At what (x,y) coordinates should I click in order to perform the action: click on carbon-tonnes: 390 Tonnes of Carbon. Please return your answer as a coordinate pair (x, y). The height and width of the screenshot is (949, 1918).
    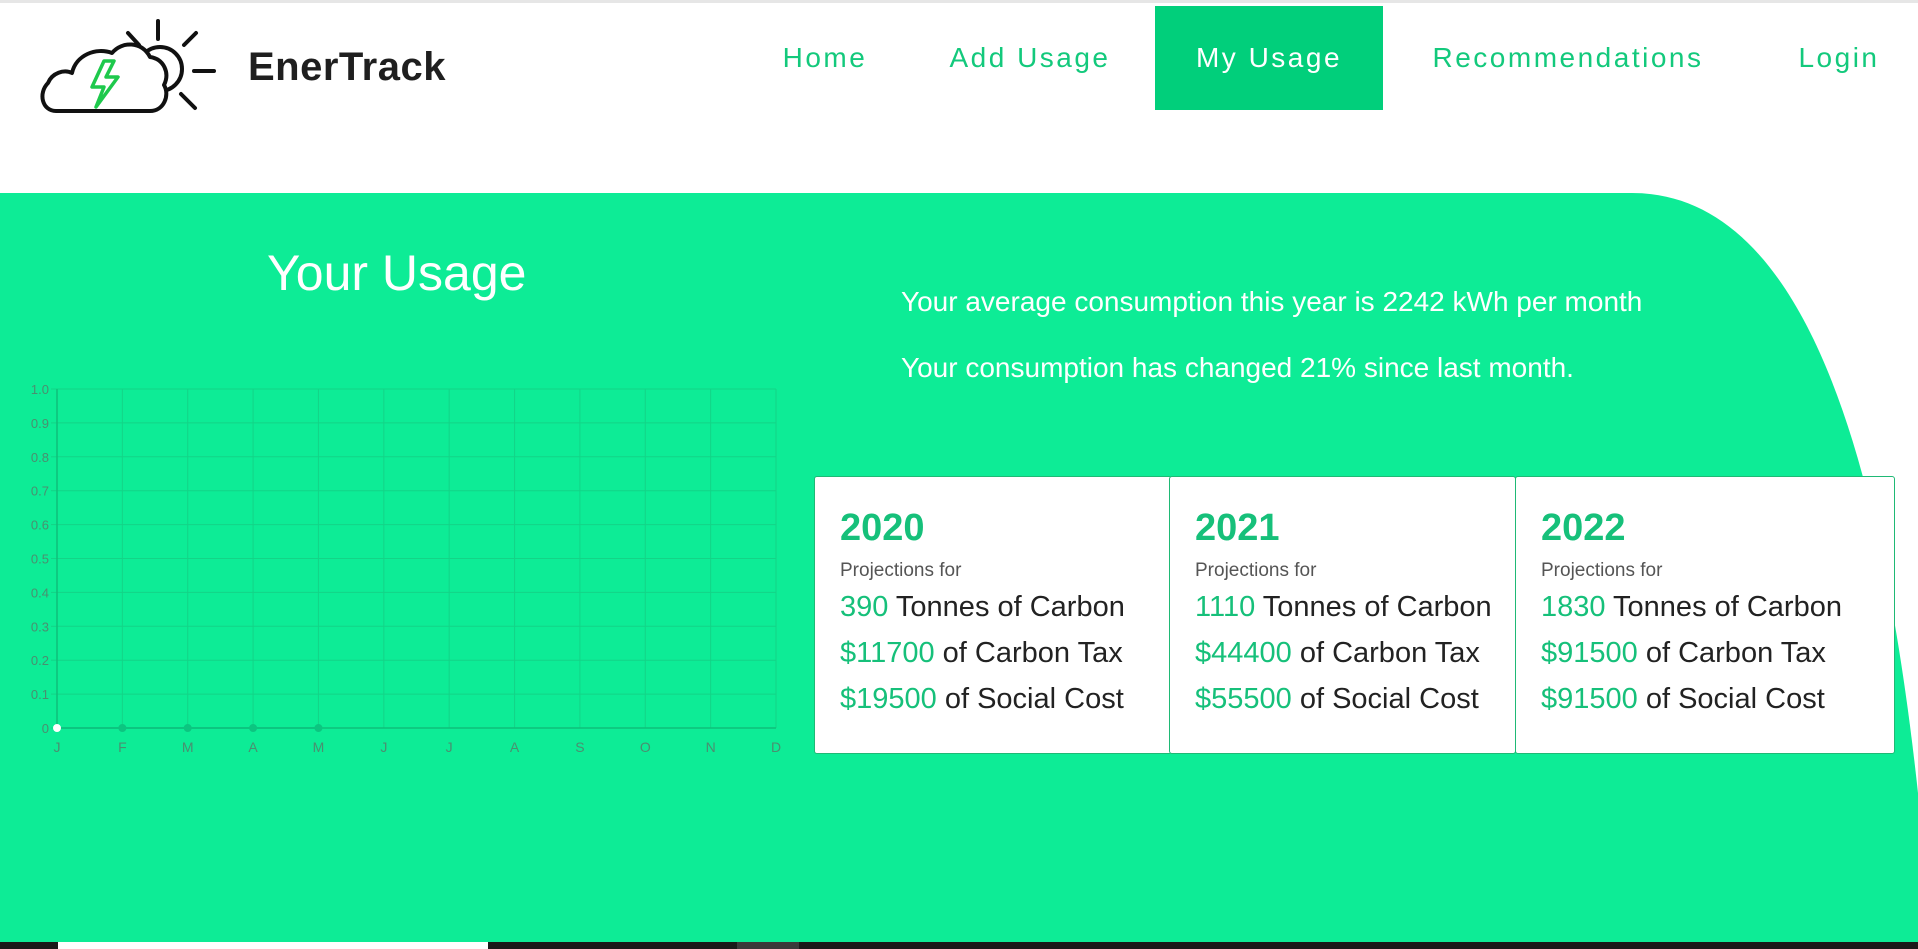
    Looking at the image, I should click on (982, 607).